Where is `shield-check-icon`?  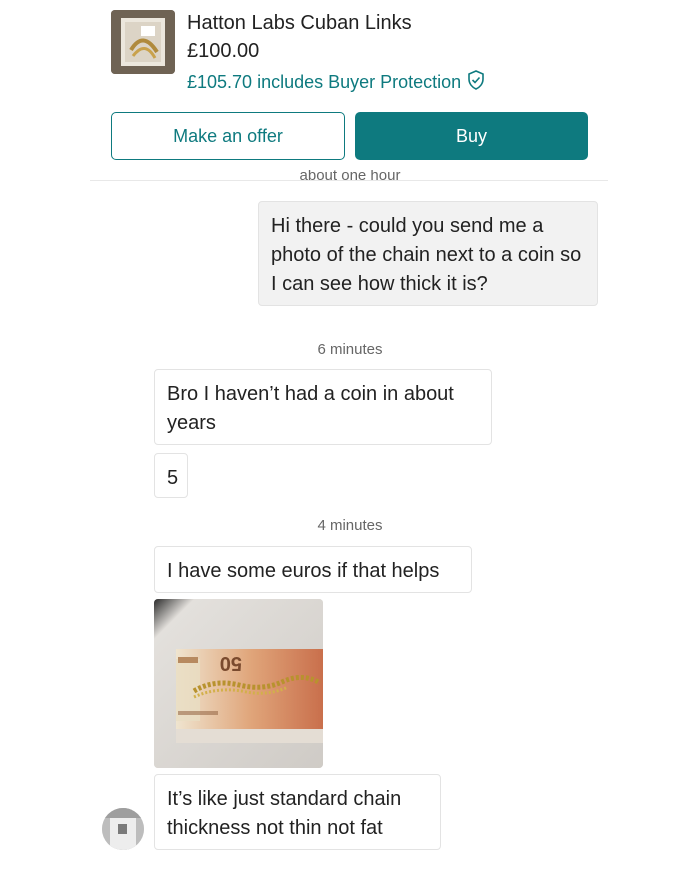 shield-check-icon is located at coordinates (476, 82).